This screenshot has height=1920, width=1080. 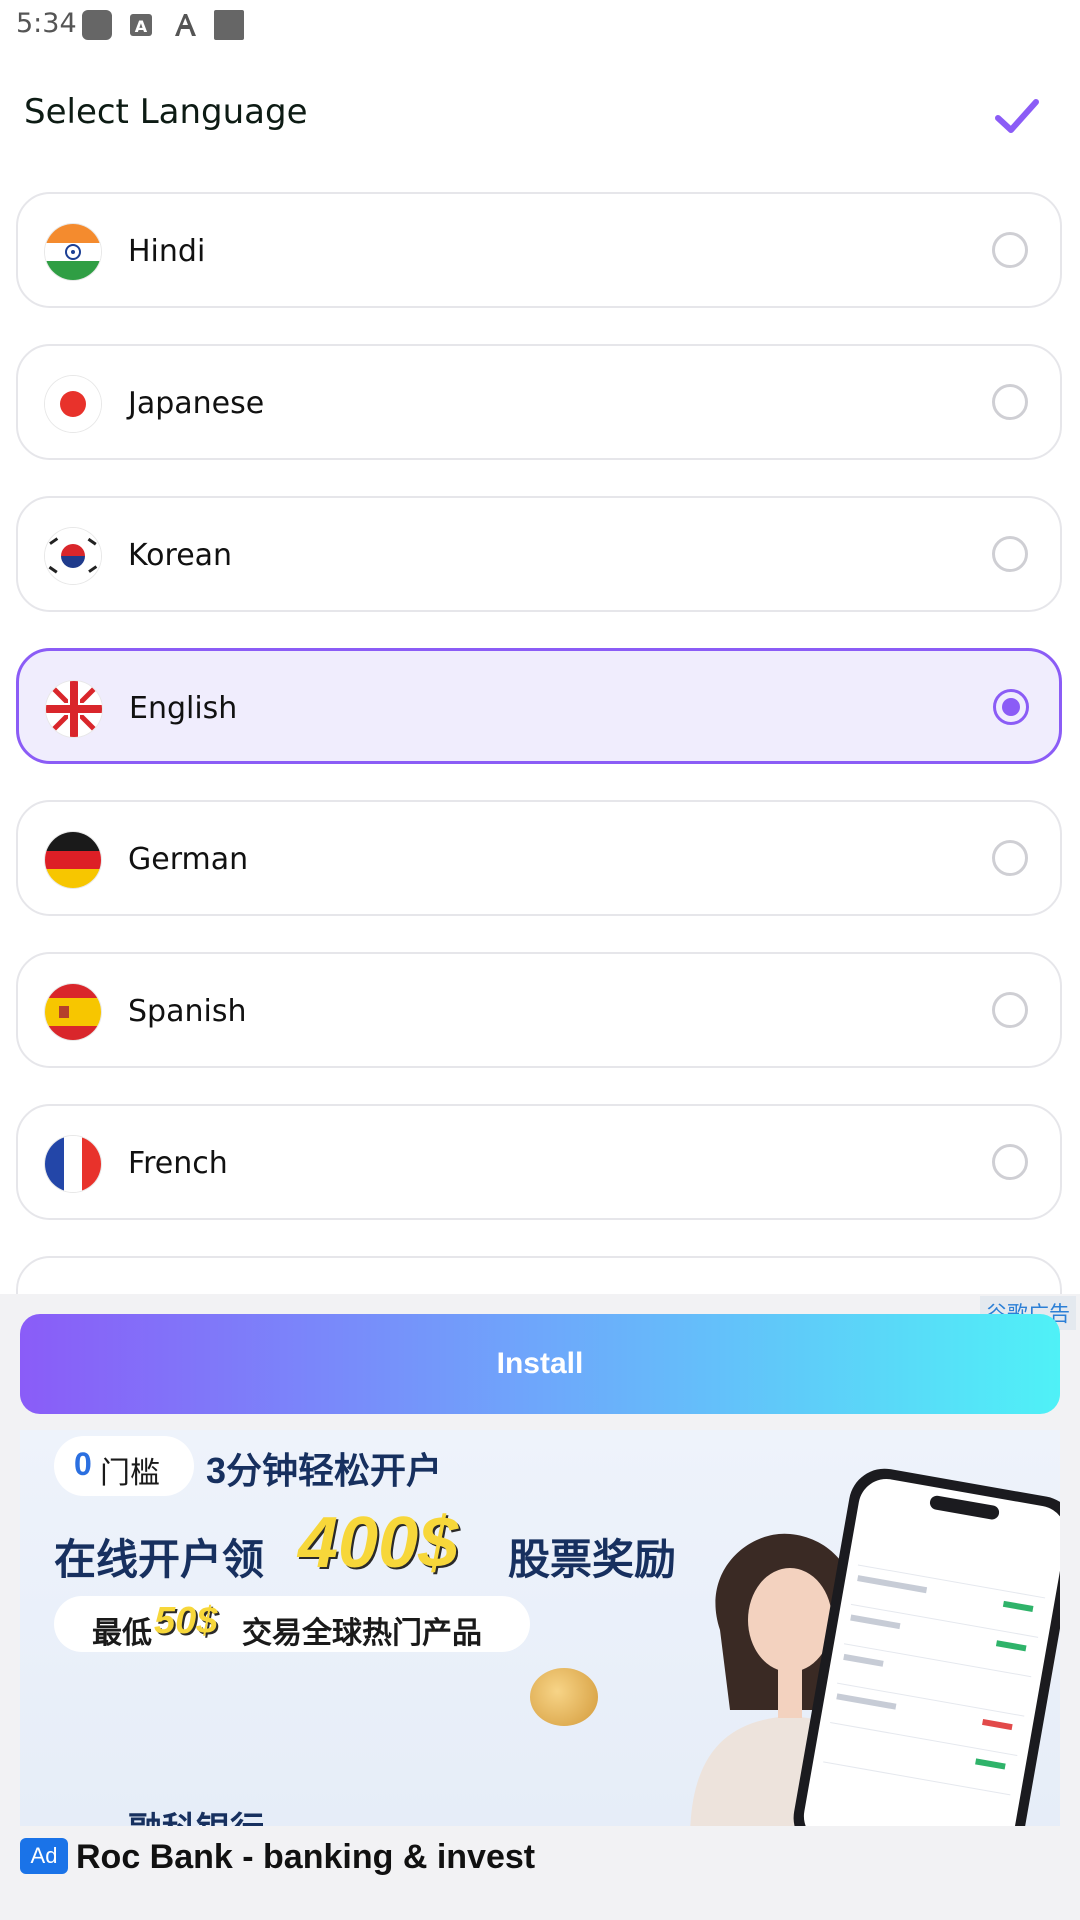 What do you see at coordinates (73, 252) in the screenshot?
I see `india-flag-icon` at bounding box center [73, 252].